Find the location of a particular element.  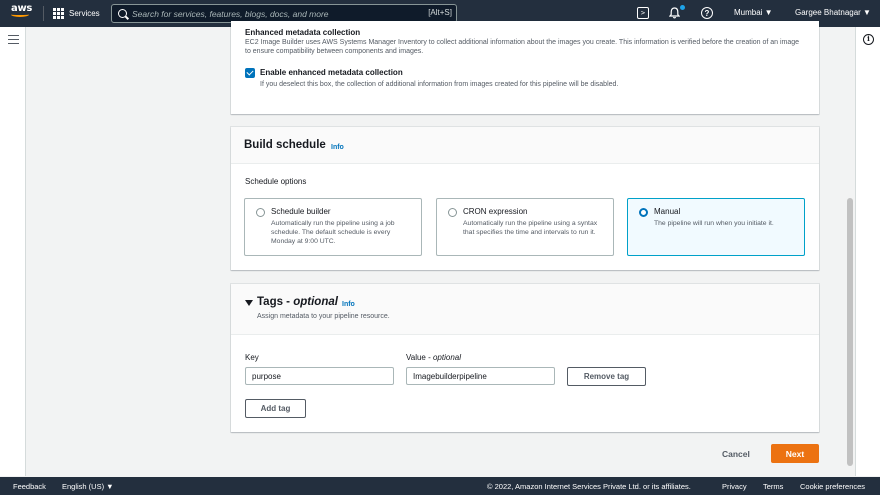

enhanced-metadata-title: Enhanced metadata collection is located at coordinates (303, 32).